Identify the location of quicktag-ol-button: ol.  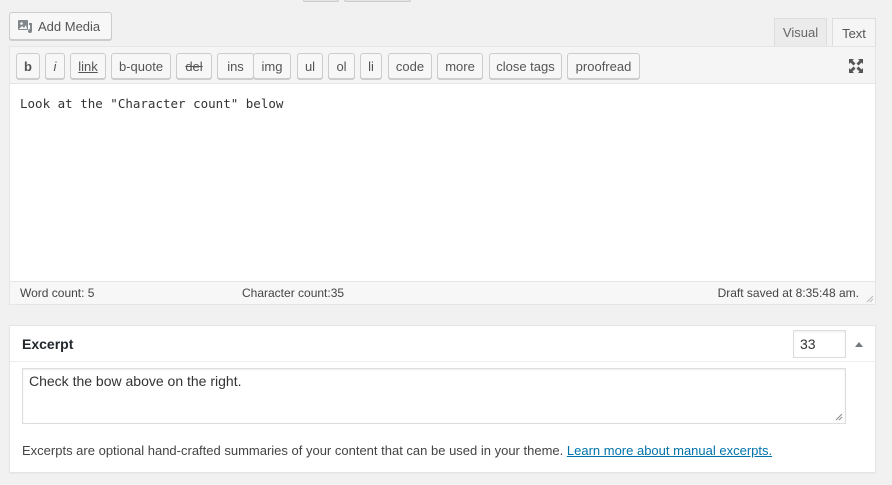
(341, 66).